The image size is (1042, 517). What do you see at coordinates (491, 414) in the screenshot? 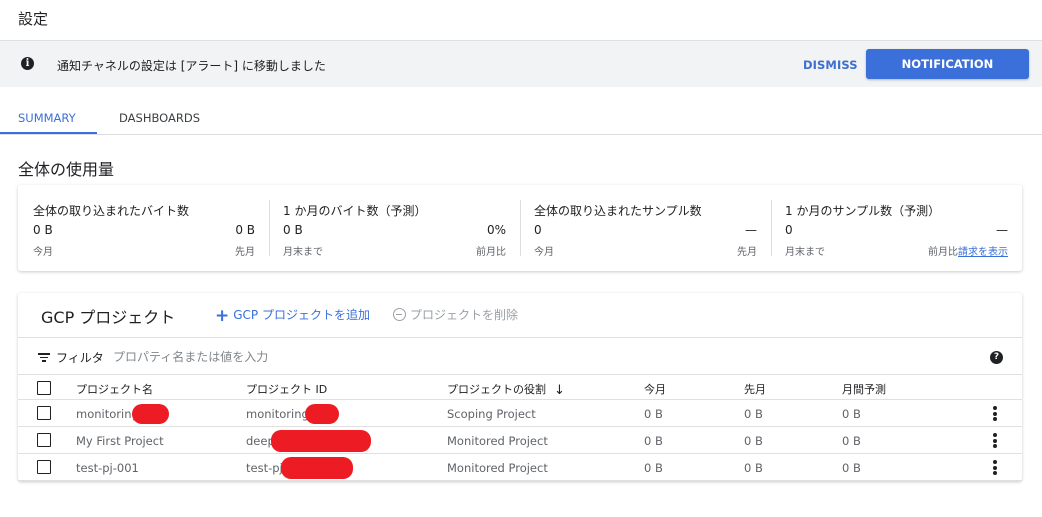
I see `project-role-cell: Scoping Project` at bounding box center [491, 414].